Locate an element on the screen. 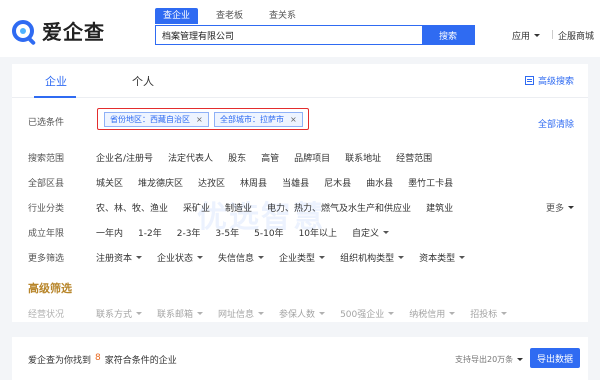 This screenshot has height=380, width=600. years-custom-dropdown: 自定义 is located at coordinates (371, 232).